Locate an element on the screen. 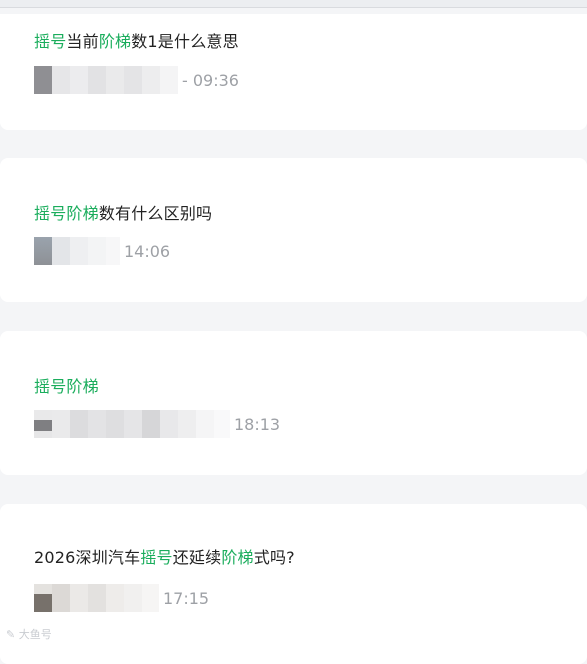 The image size is (587, 664). question-meta: 14:06 is located at coordinates (102, 251).